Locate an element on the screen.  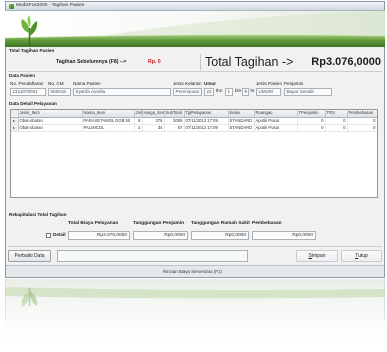
header-banner is located at coordinates (195, 29).